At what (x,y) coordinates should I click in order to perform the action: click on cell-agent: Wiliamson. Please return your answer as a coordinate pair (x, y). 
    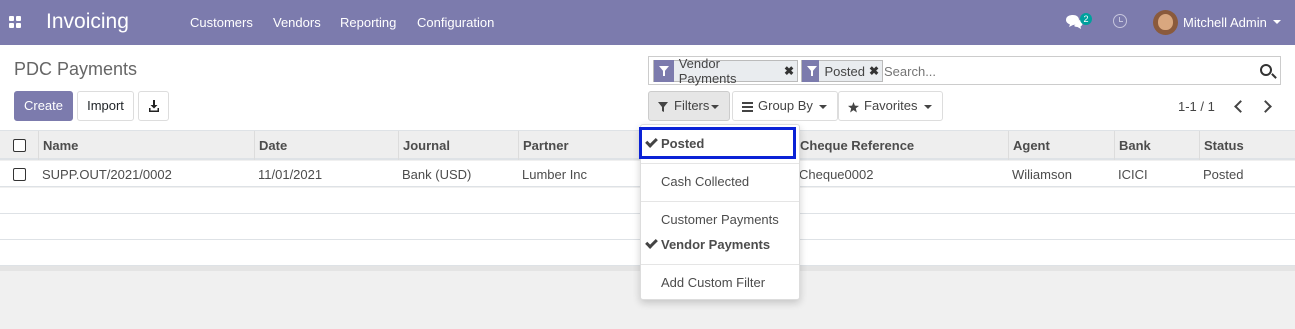
    Looking at the image, I should click on (1042, 174).